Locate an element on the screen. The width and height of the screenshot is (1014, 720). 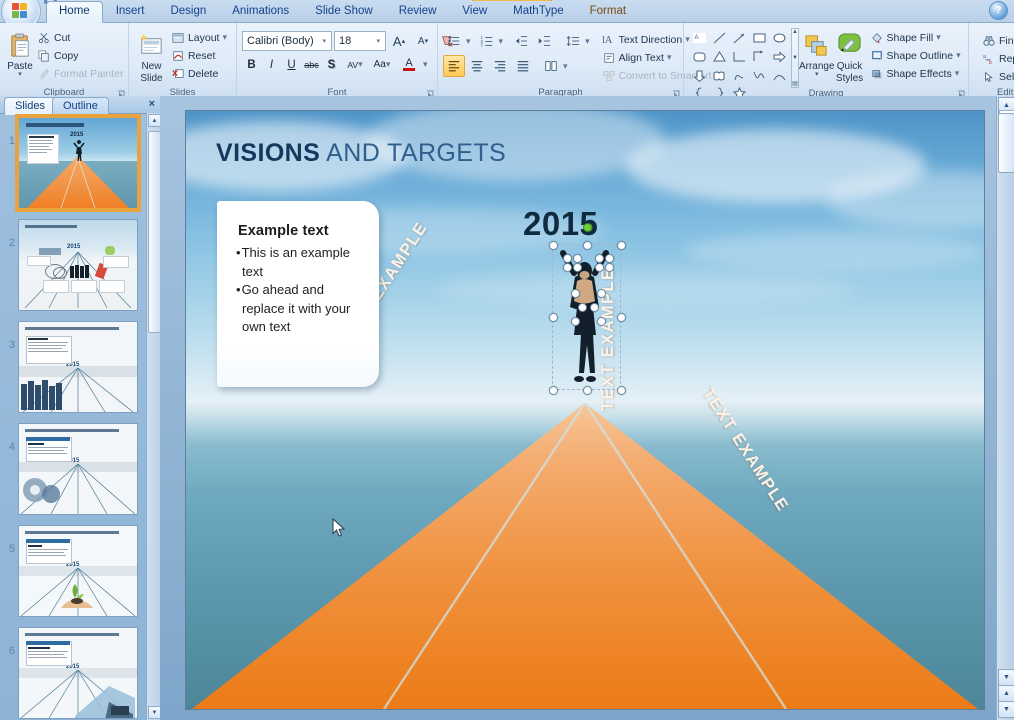
tab-view: View is located at coordinates (474, 11).